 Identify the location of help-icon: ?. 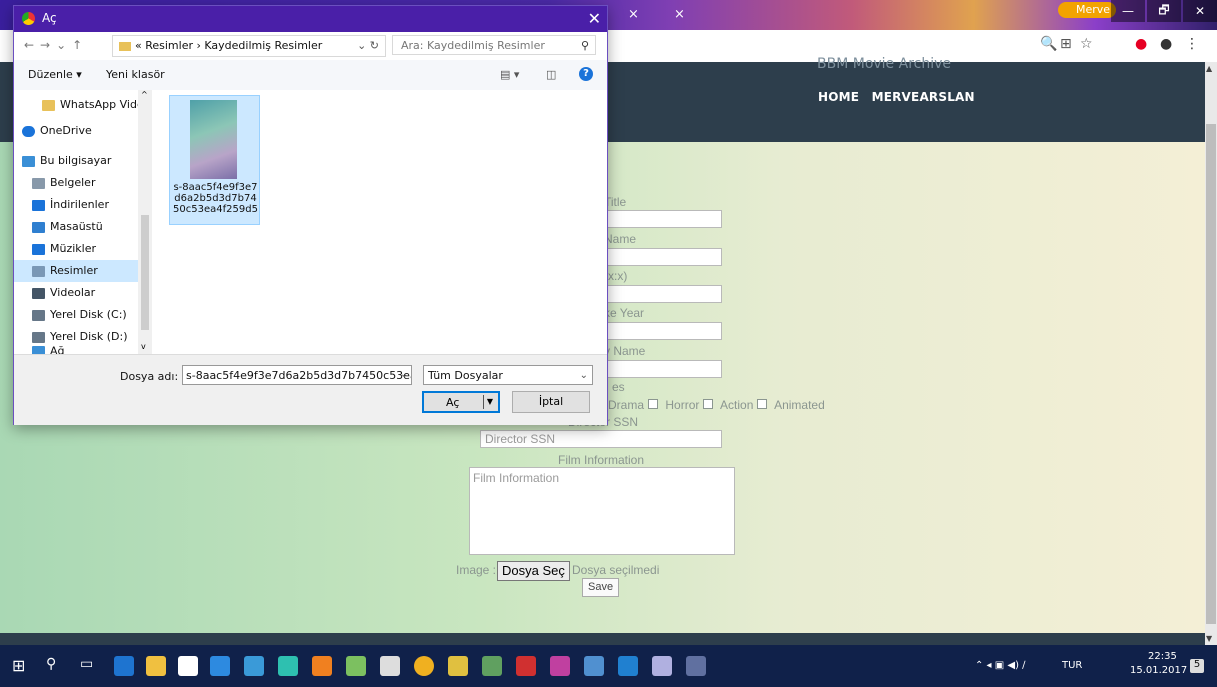
(586, 74).